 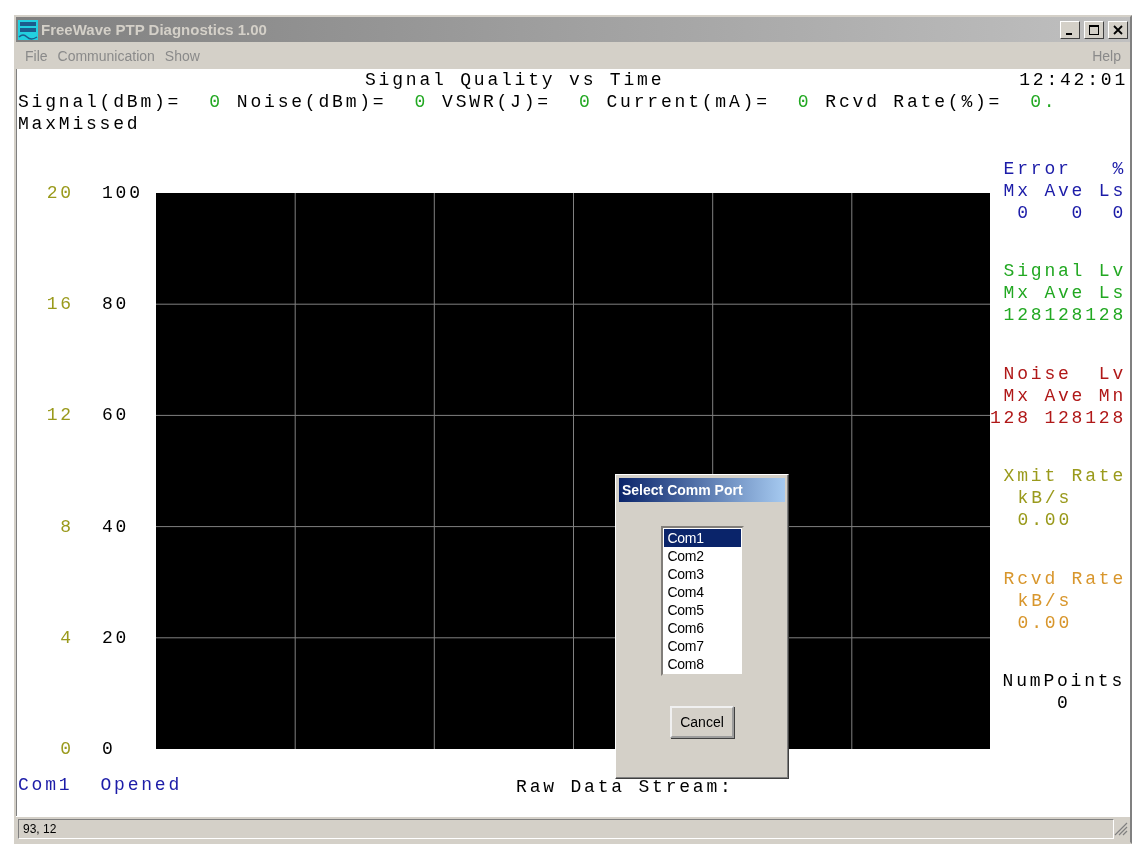 What do you see at coordinates (79, 124) in the screenshot?
I see `max-missed-label: MaxMissed` at bounding box center [79, 124].